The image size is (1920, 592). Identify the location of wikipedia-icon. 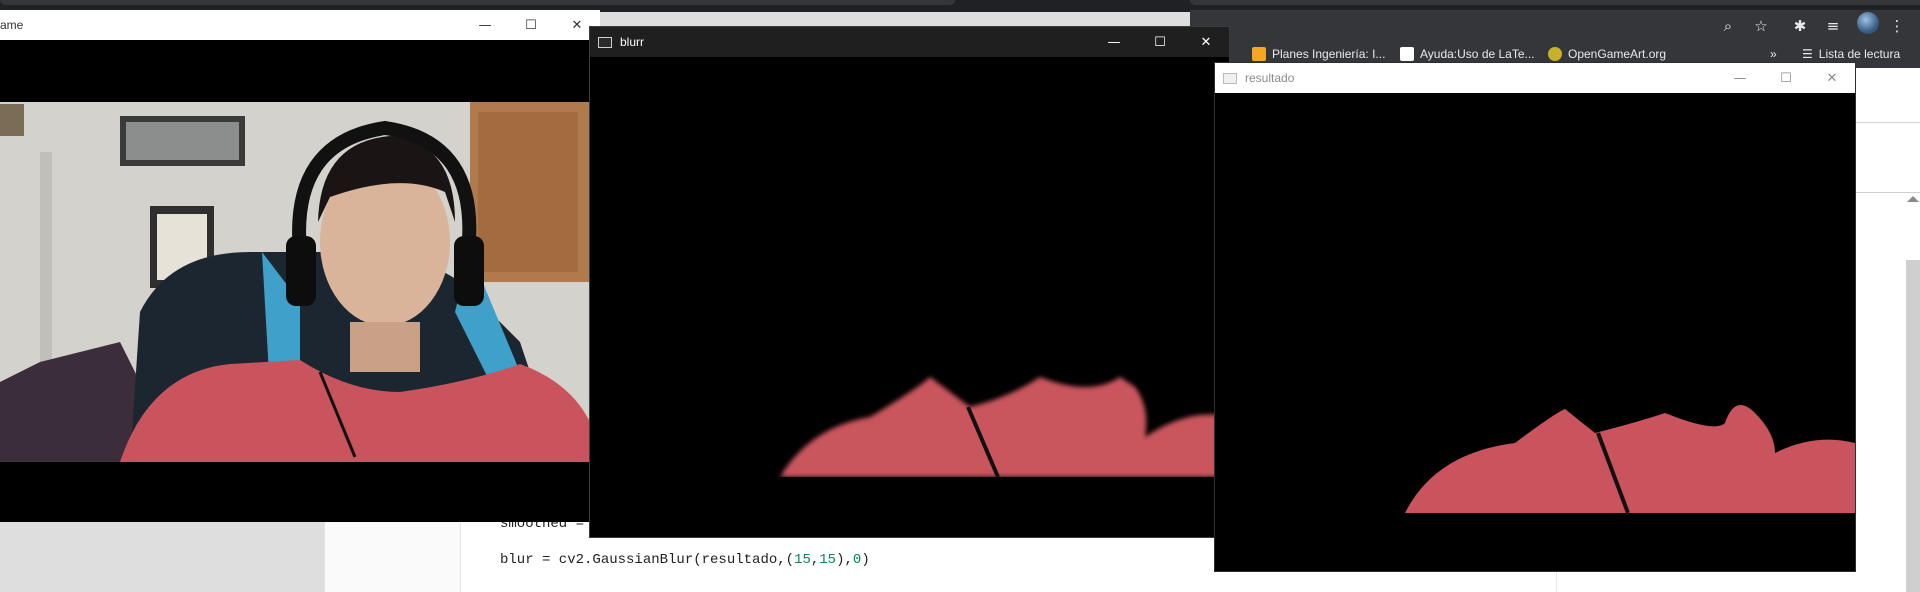
(1407, 54).